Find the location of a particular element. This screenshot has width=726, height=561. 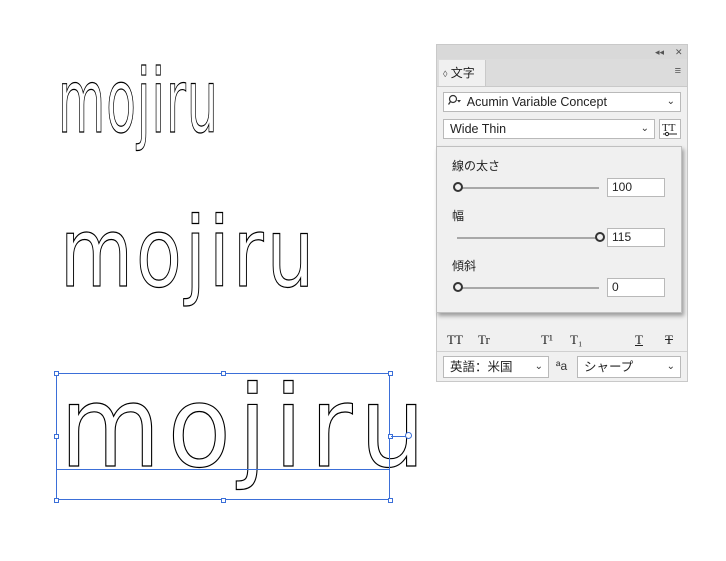

svg-text: TT is located at coordinates (669, 128).